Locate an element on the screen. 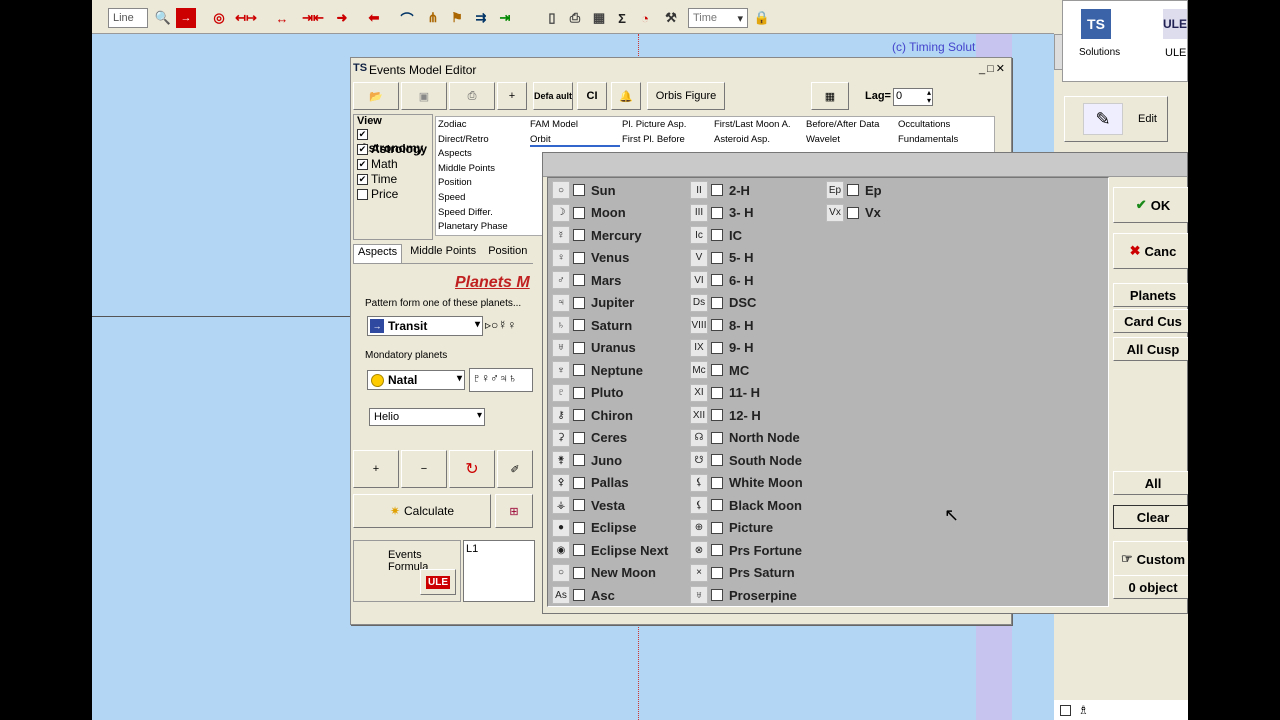 The height and width of the screenshot is (720, 1280). objects-button-4: All Cusp is located at coordinates (1150, 349).